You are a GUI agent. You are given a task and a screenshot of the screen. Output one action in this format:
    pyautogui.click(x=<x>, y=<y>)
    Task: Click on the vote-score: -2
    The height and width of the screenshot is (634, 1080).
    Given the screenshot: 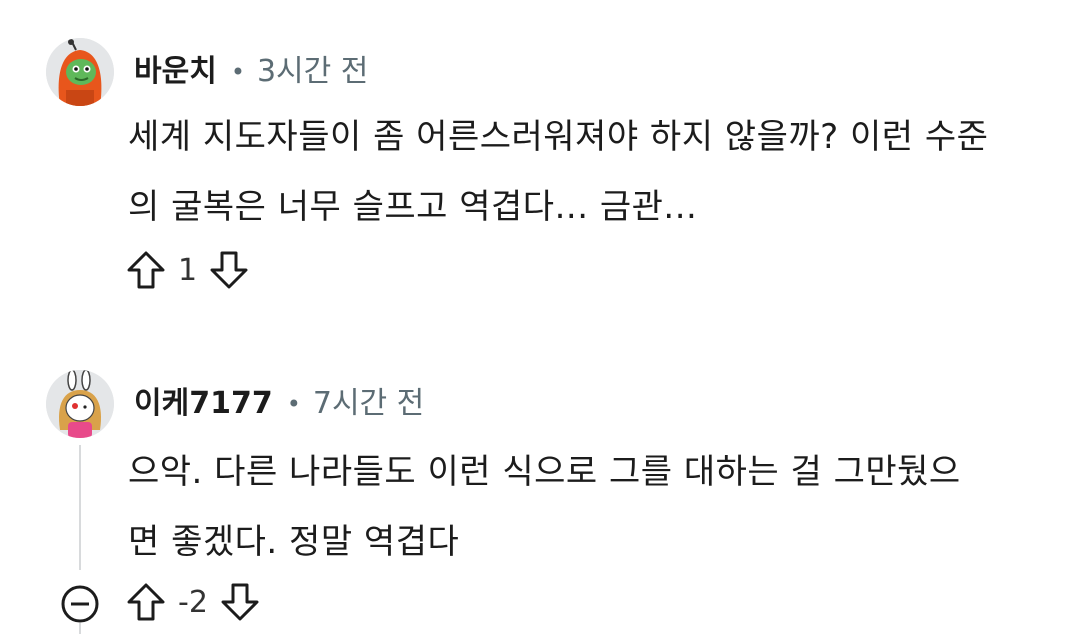 What is the action you would take?
    pyautogui.click(x=193, y=602)
    